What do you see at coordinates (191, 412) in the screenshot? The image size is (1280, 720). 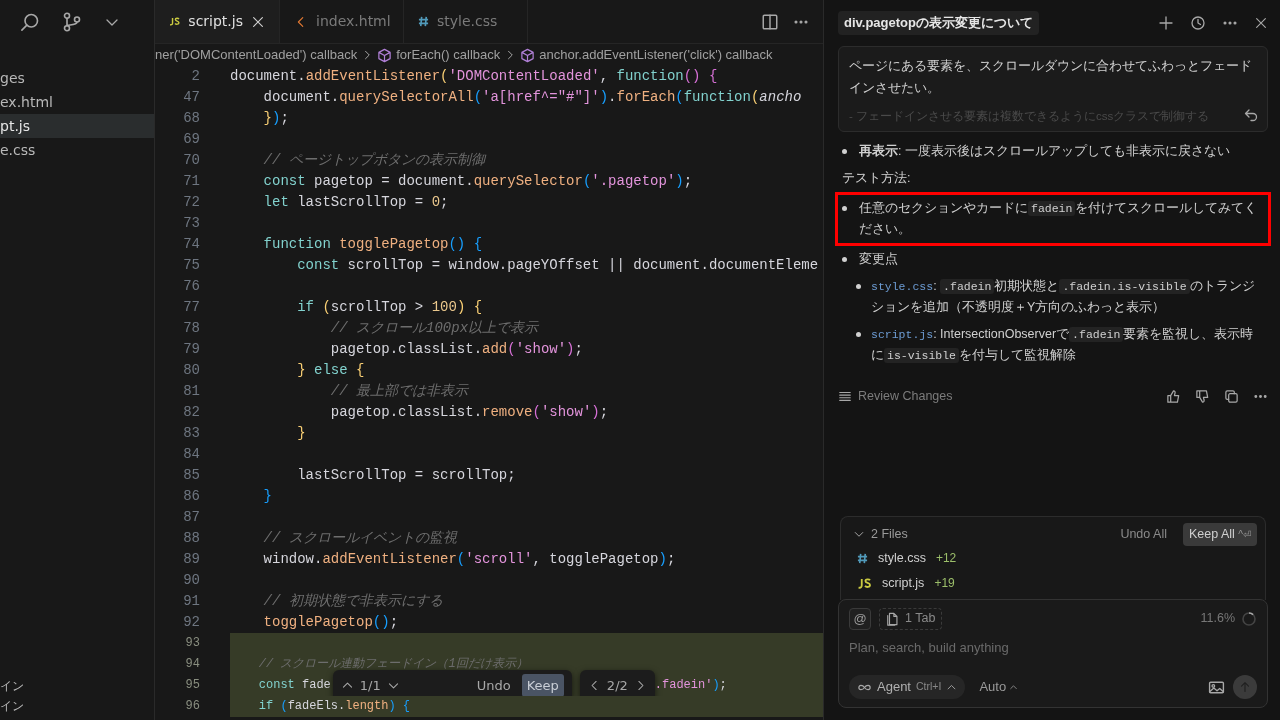 I see `line-number: 82` at bounding box center [191, 412].